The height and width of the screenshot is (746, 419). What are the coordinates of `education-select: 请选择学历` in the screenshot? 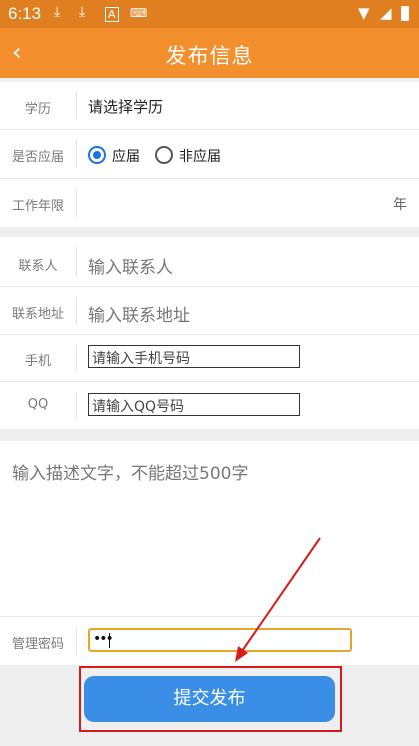 It's located at (125, 106).